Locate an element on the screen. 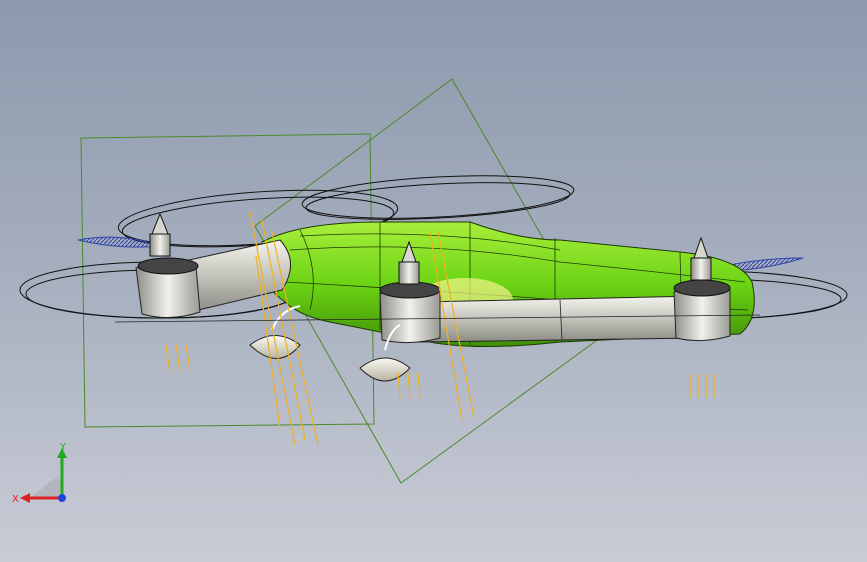 The height and width of the screenshot is (562, 867). motor-front-left is located at coordinates (168, 265).